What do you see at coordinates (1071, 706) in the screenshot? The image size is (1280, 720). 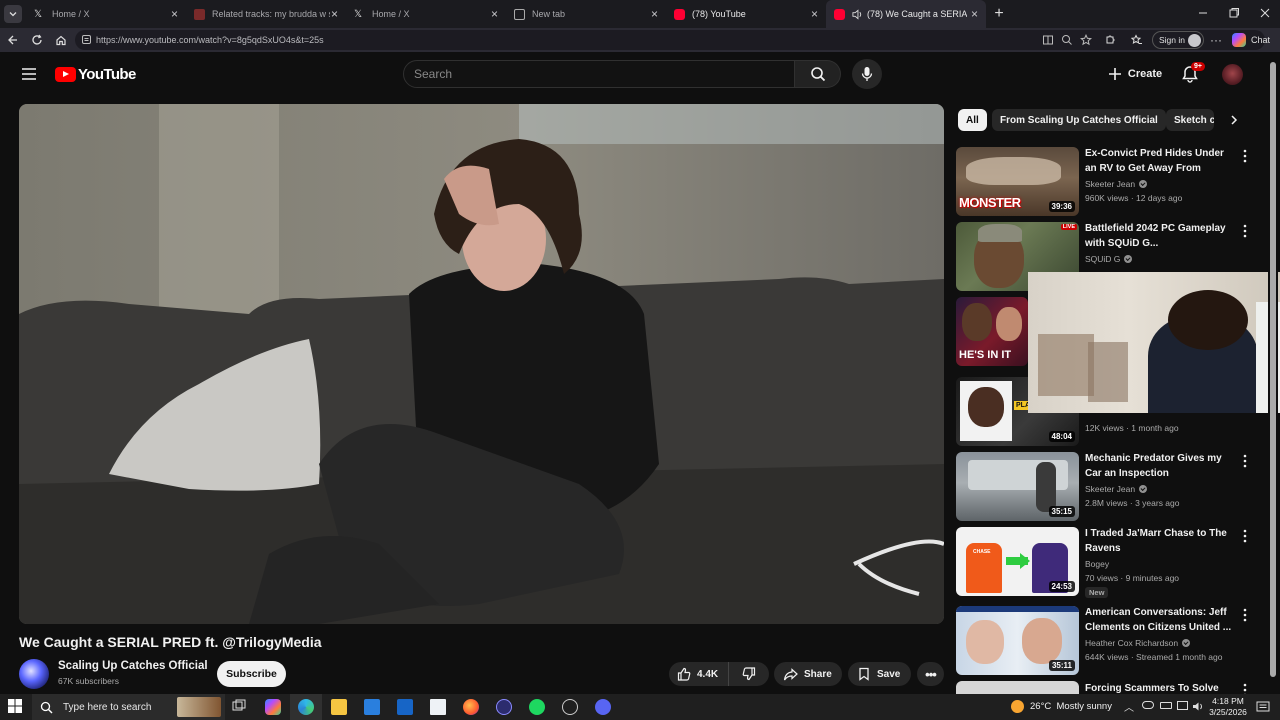 I see `weather-text: 26°C Mostly sunny` at bounding box center [1071, 706].